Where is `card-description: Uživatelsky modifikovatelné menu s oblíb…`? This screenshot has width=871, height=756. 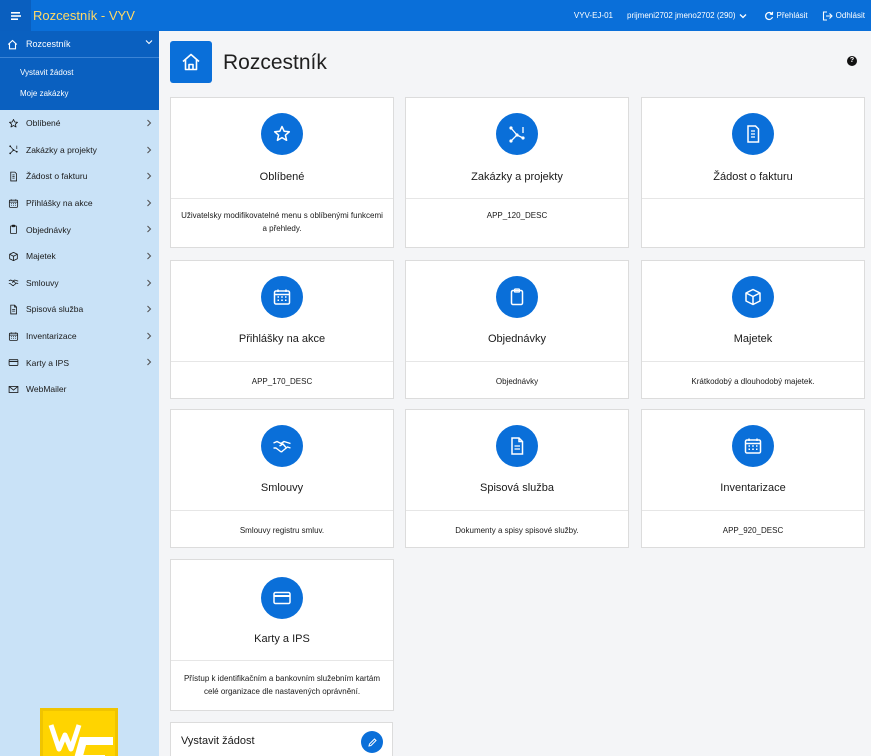
card-description: Uživatelsky modifikovatelné menu s oblíb… is located at coordinates (282, 222).